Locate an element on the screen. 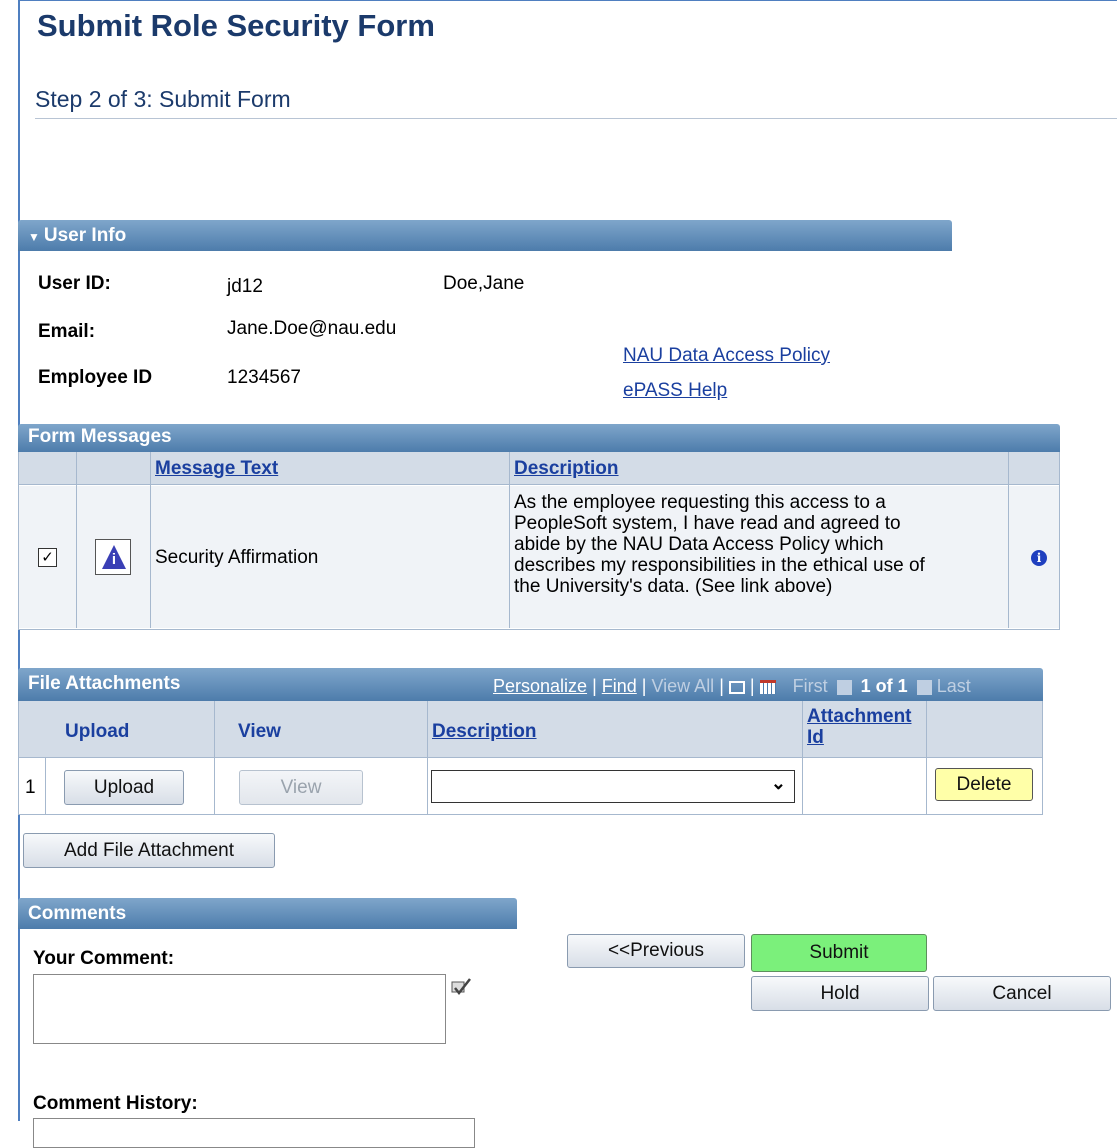  attachment-header-line: Attachment is located at coordinates (859, 716).